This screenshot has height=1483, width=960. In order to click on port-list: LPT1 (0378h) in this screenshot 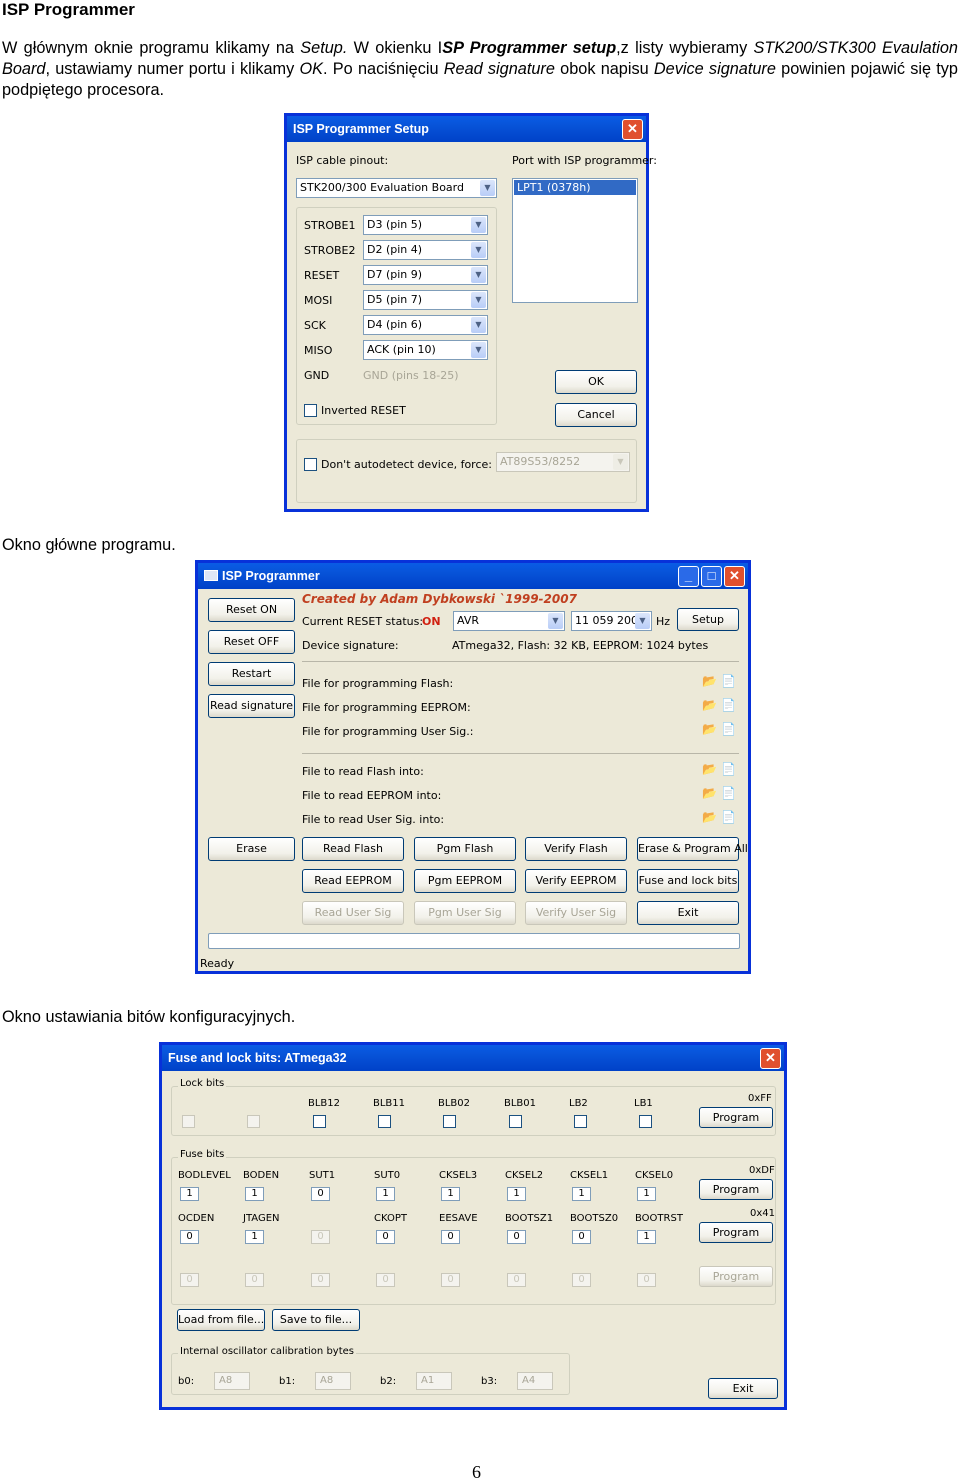, I will do `click(575, 240)`.